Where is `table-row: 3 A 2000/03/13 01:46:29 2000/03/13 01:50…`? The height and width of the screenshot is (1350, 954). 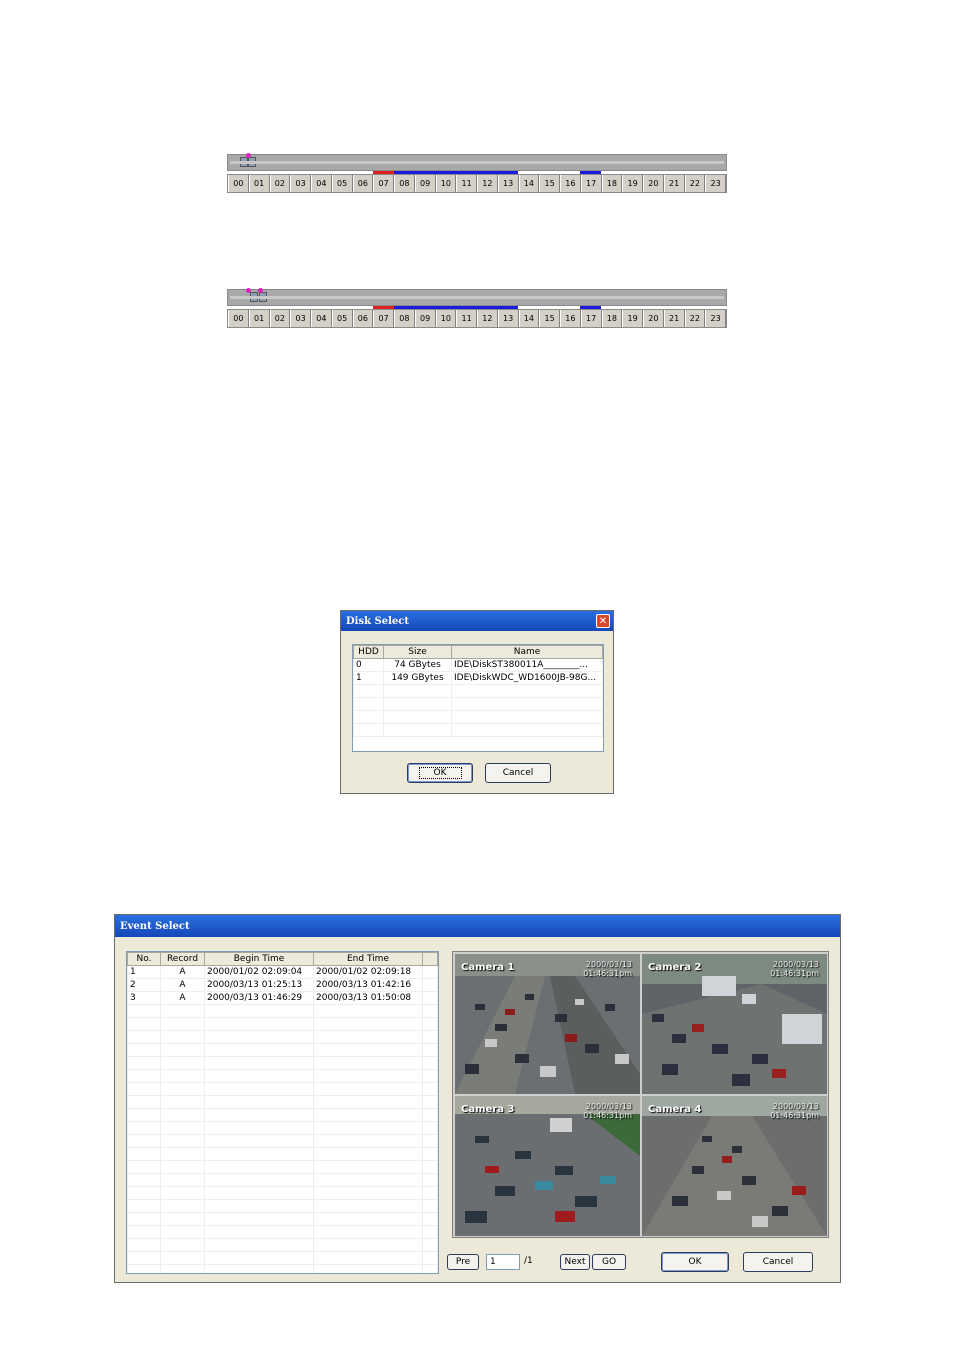 table-row: 3 A 2000/03/13 01:46:29 2000/03/13 01:50… is located at coordinates (282, 998).